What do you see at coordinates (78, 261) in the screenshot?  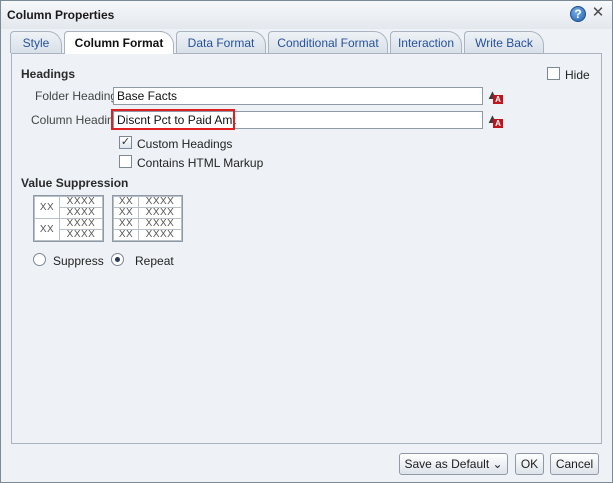 I see `suppress-label: Suppress` at bounding box center [78, 261].